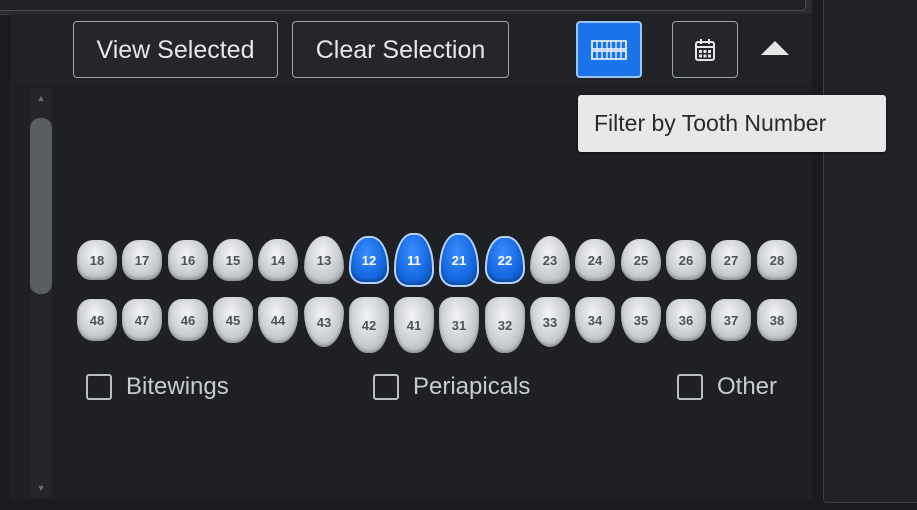  I want to click on tooth-15: 15, so click(233, 260).